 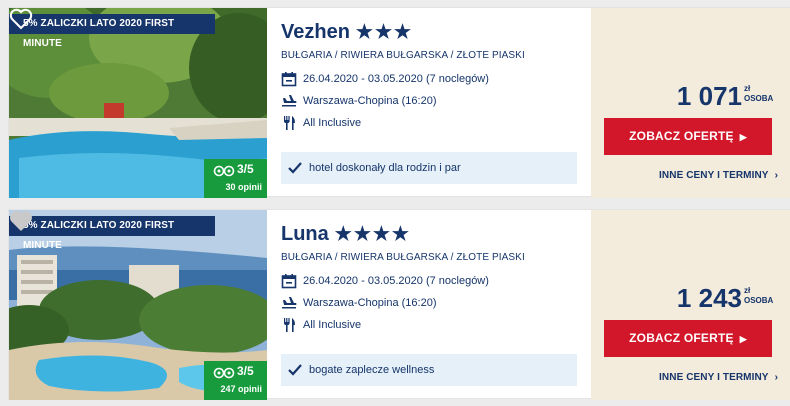 I want to click on tripadvisor-badge: 3/5 30 opinii, so click(x=235, y=178).